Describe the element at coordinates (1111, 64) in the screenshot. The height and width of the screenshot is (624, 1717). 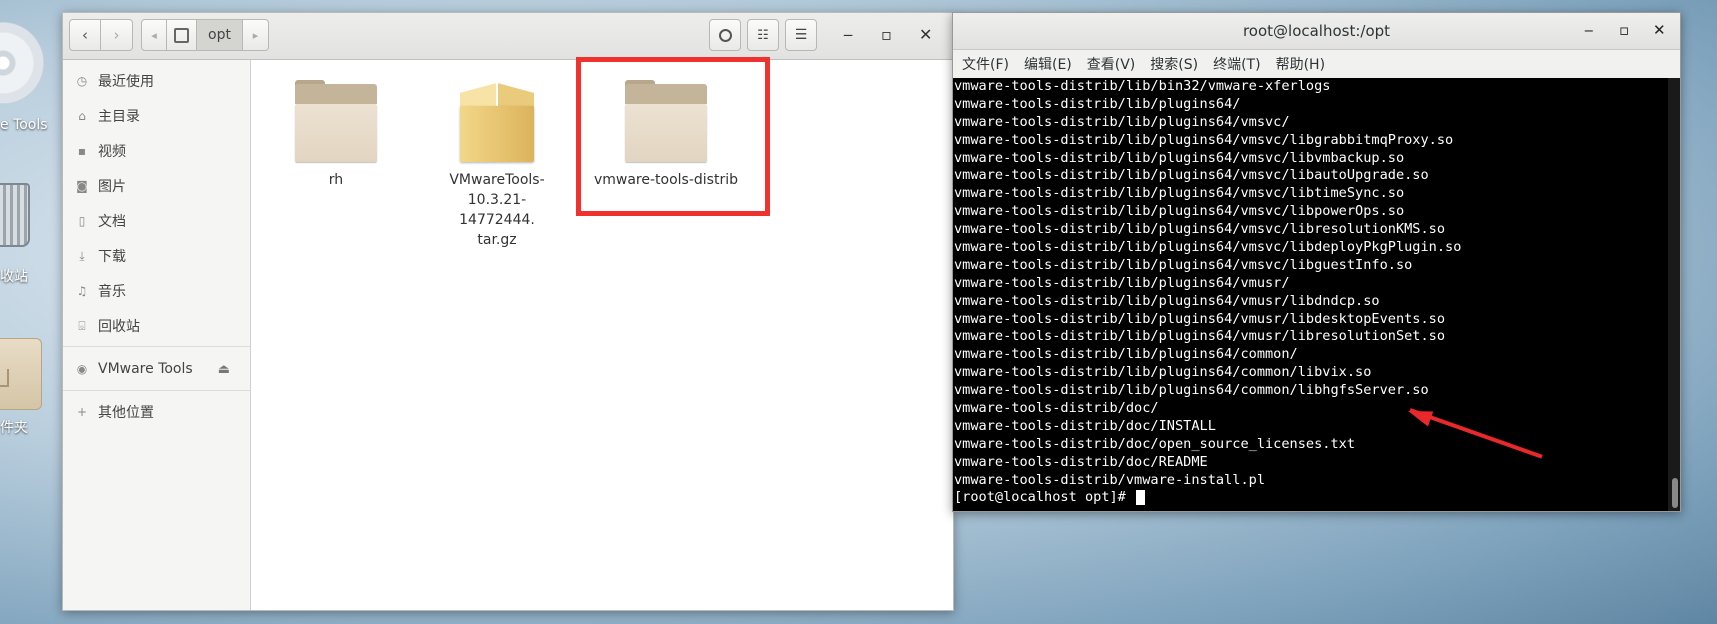
I see `menu-view: 查看(V)` at that location.